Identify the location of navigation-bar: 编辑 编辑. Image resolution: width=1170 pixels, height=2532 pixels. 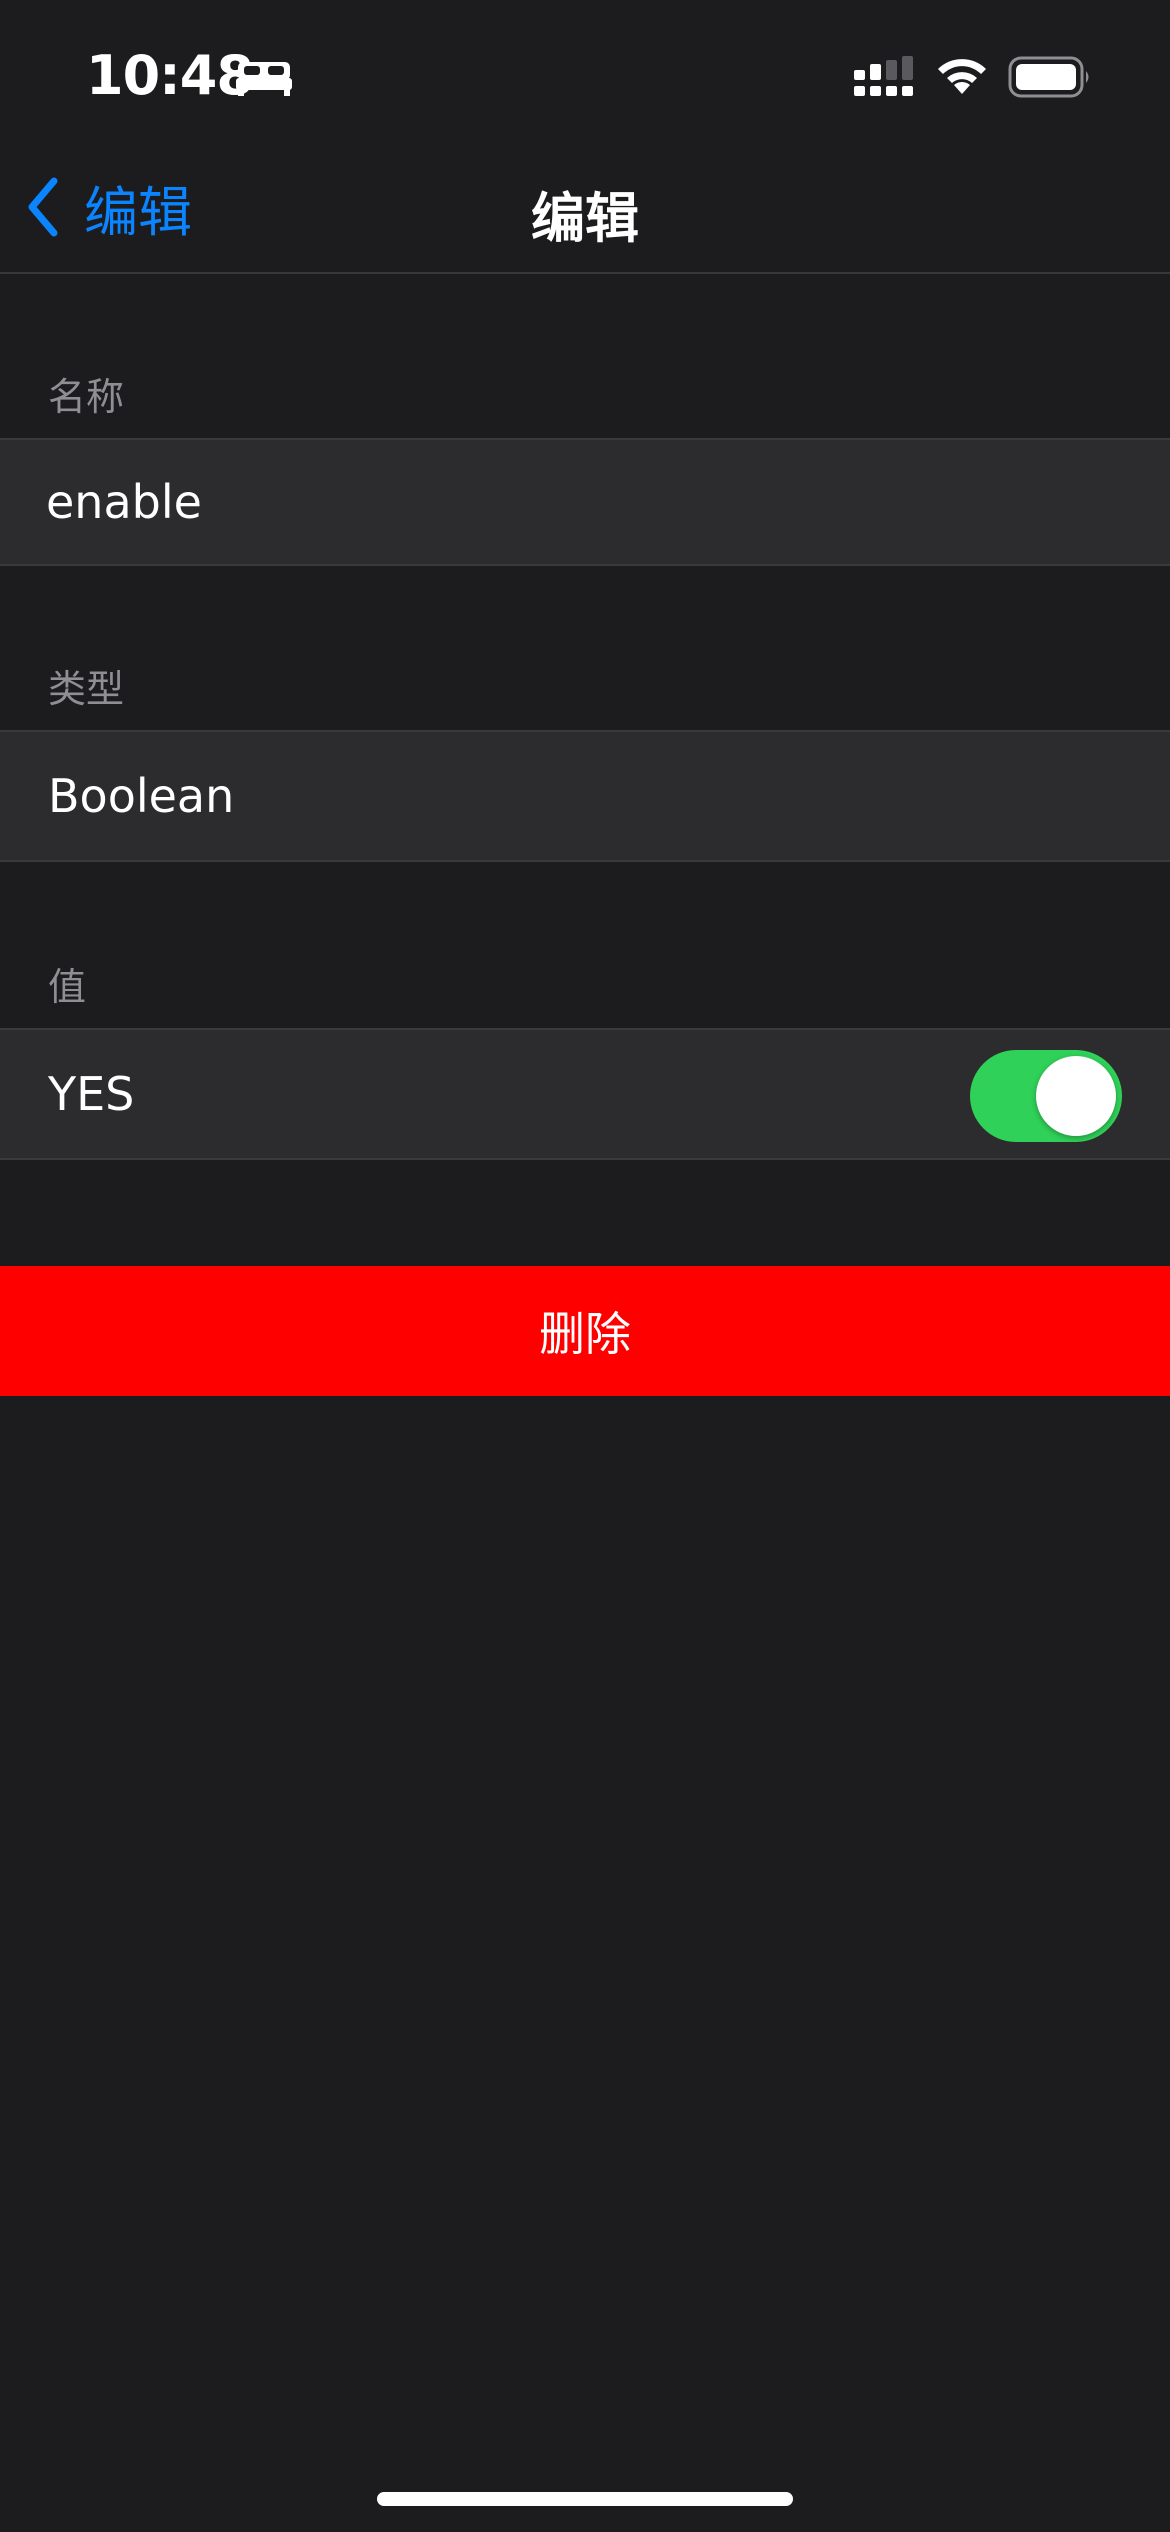
(585, 207).